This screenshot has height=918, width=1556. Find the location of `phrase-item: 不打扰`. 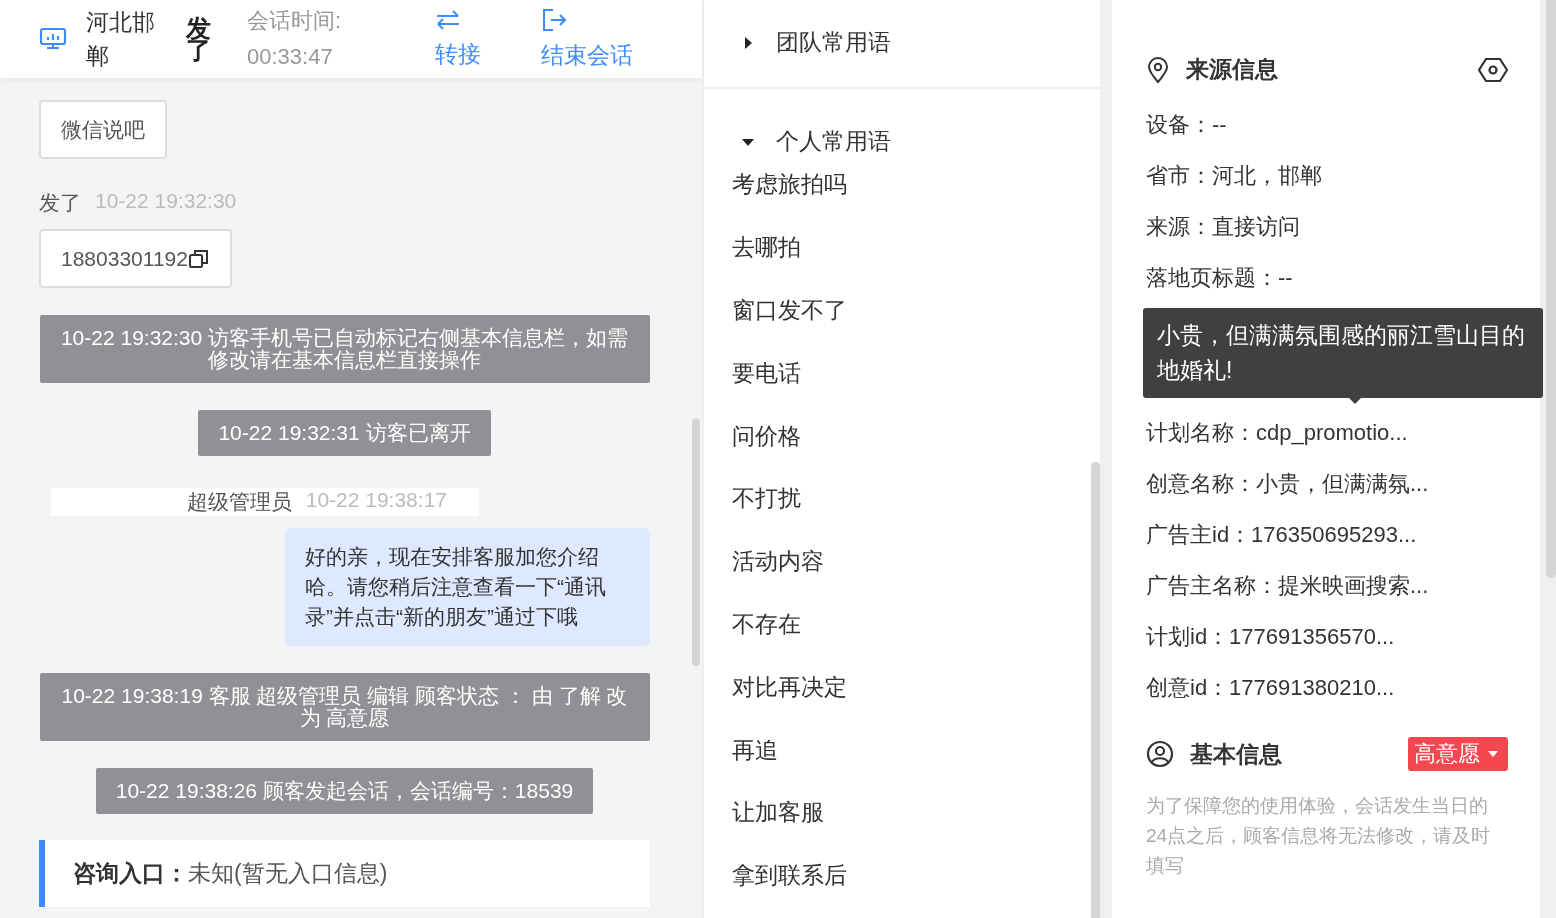

phrase-item: 不打扰 is located at coordinates (752, 510).